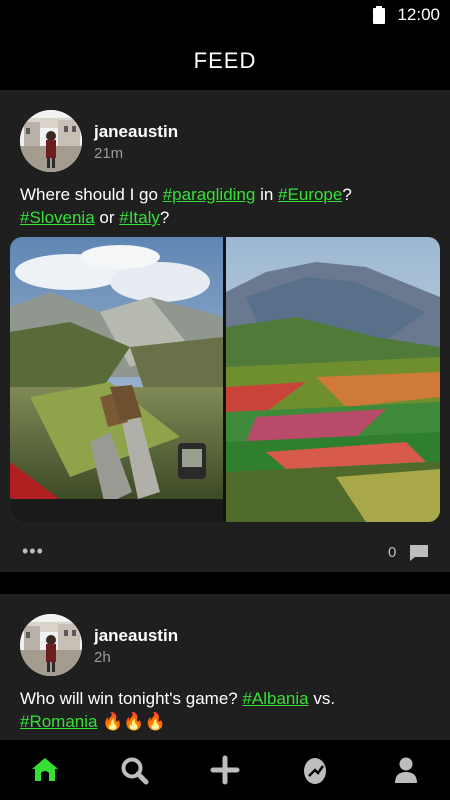 The image size is (450, 800). I want to click on add-icon, so click(225, 770).